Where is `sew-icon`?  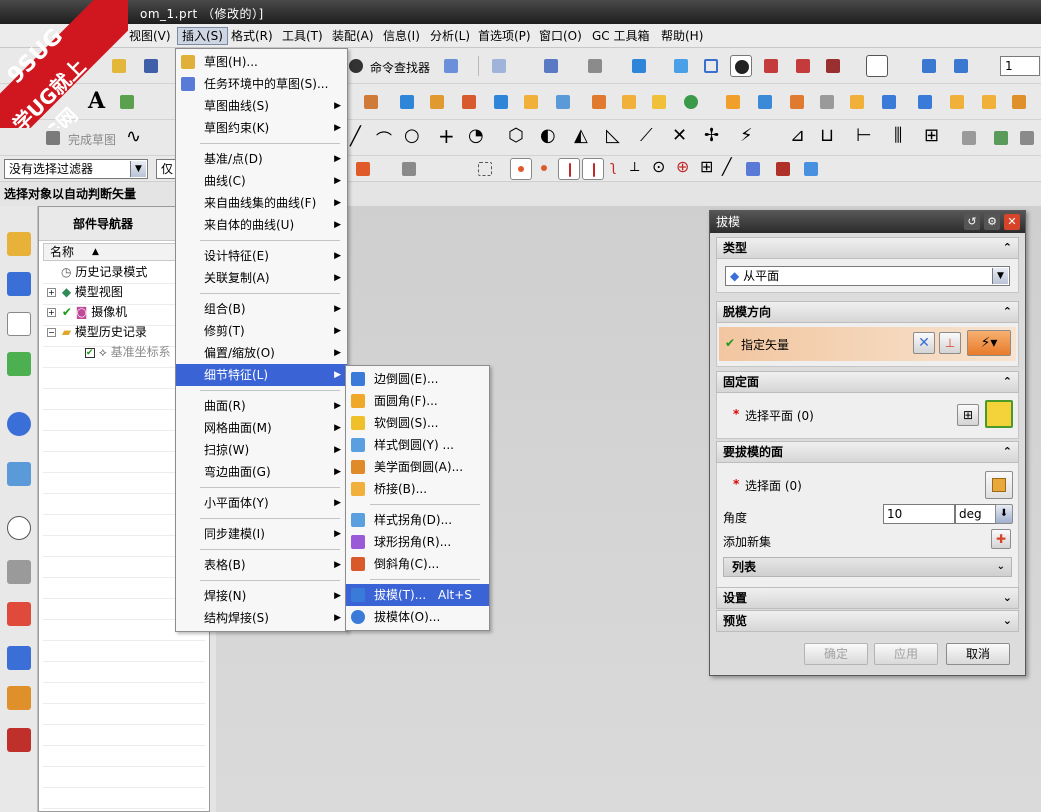
sew-icon is located at coordinates (925, 102).